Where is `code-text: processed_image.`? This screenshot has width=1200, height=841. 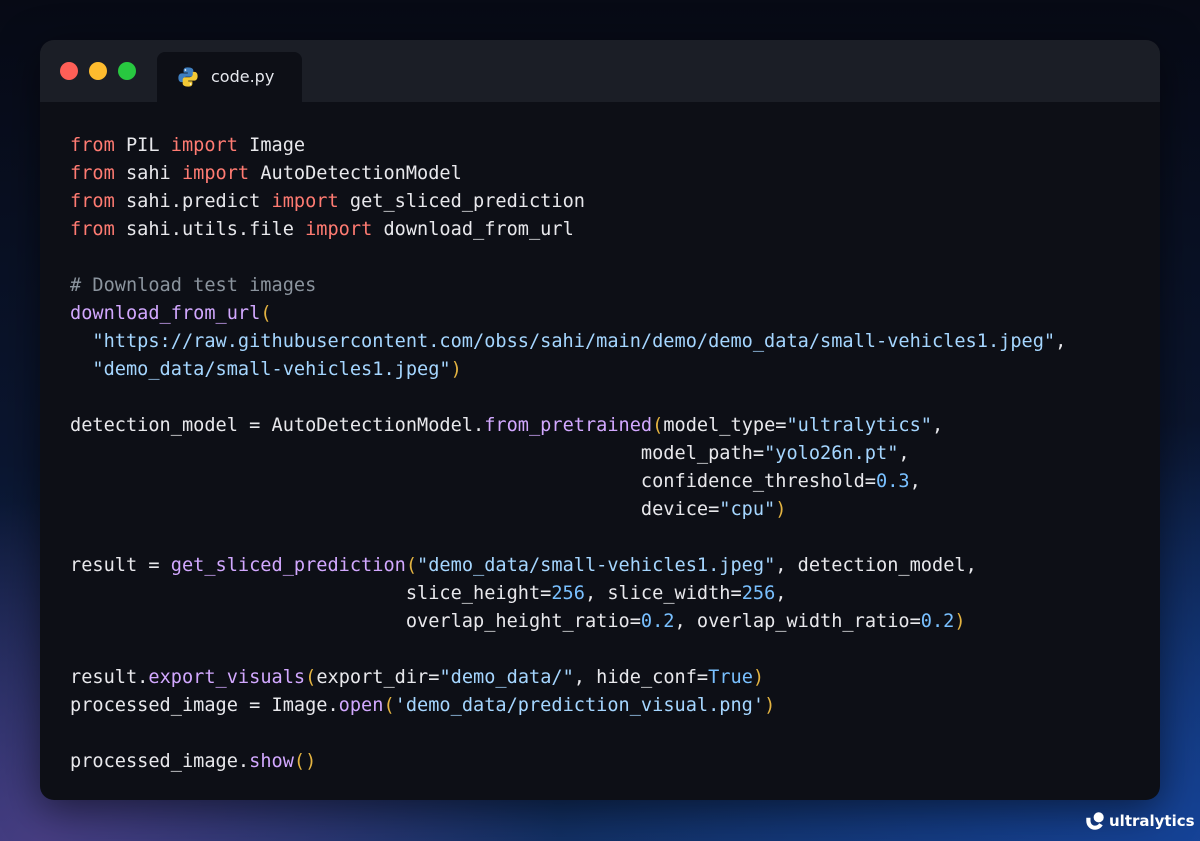
code-text: processed_image. is located at coordinates (160, 761).